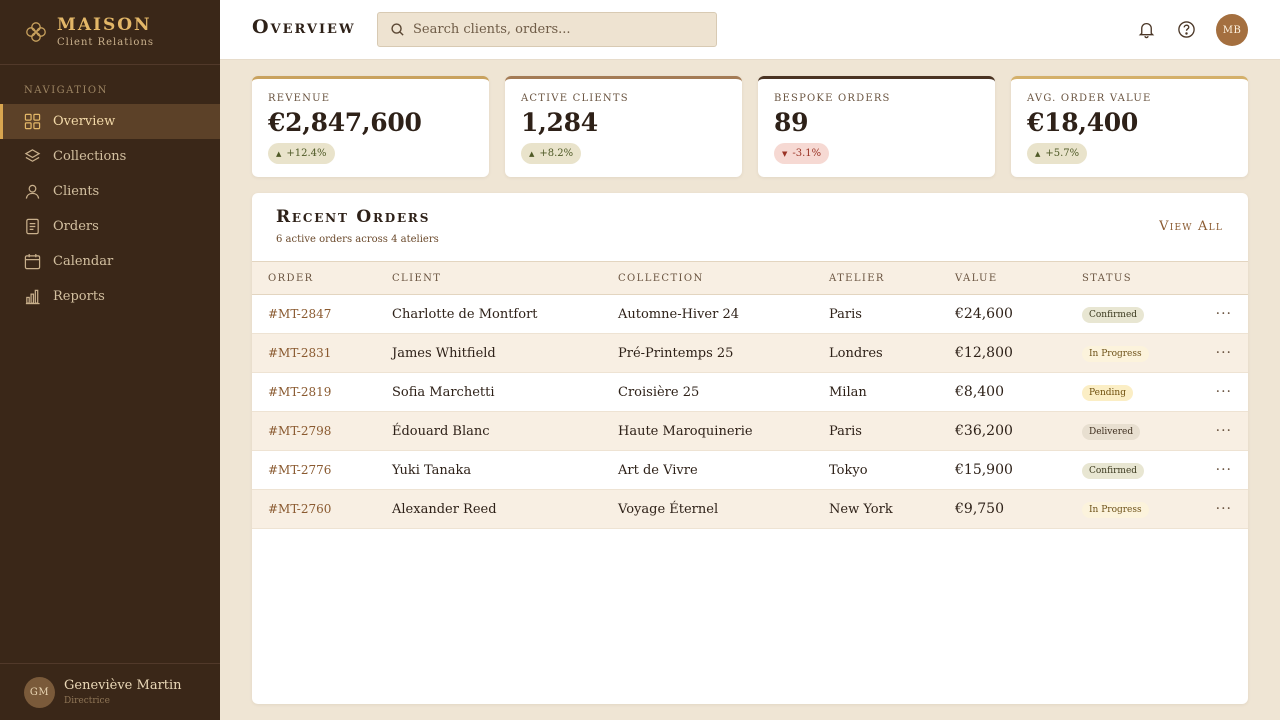 Image resolution: width=1280 pixels, height=720 pixels. I want to click on column-header-order: Order, so click(322, 278).